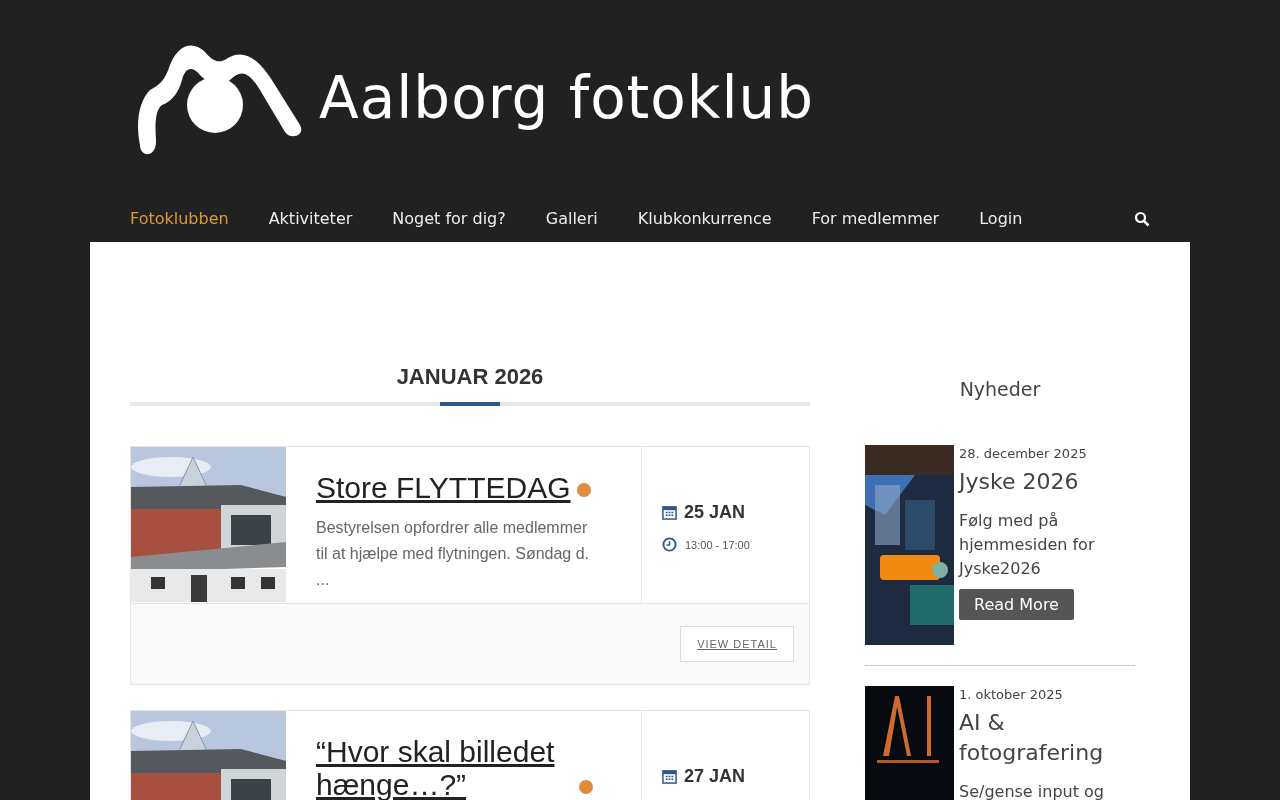 This screenshot has width=1280, height=800. What do you see at coordinates (1047, 482) in the screenshot?
I see `post-title: Jyske 2026` at bounding box center [1047, 482].